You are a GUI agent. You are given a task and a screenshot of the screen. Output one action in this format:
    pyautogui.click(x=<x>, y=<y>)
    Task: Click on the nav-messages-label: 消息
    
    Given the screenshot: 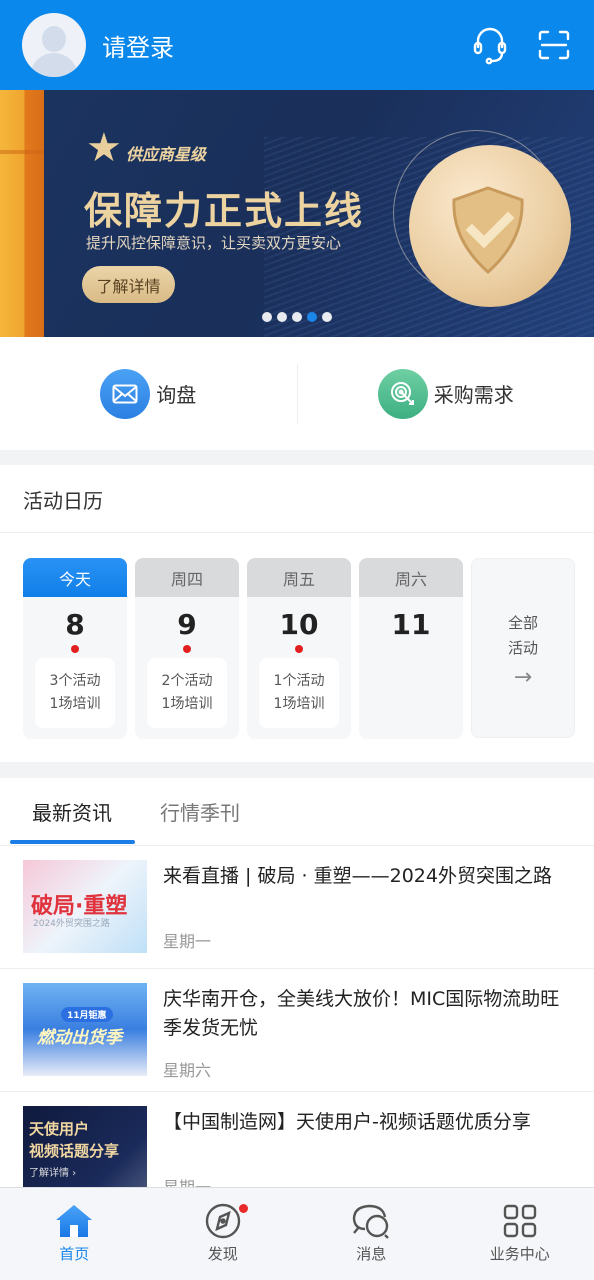 What is the action you would take?
    pyautogui.click(x=371, y=1254)
    